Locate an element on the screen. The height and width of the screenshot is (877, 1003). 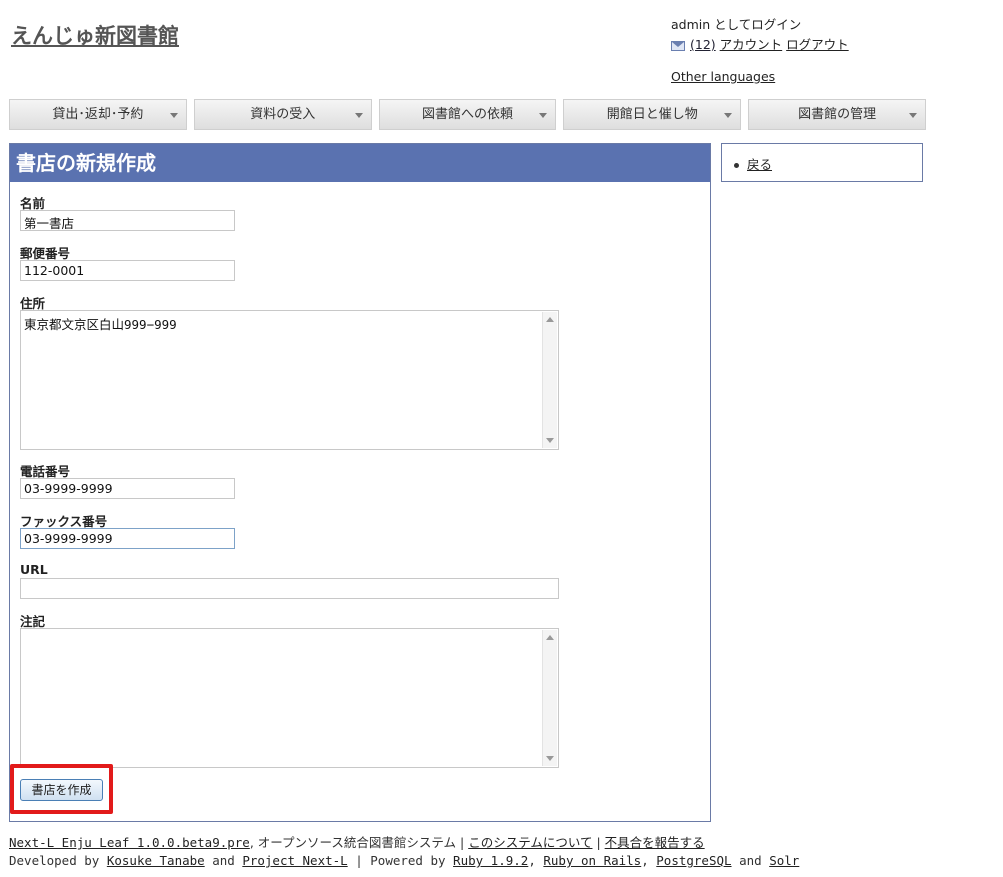
author-link: Kosuke Tanabe is located at coordinates (156, 860).